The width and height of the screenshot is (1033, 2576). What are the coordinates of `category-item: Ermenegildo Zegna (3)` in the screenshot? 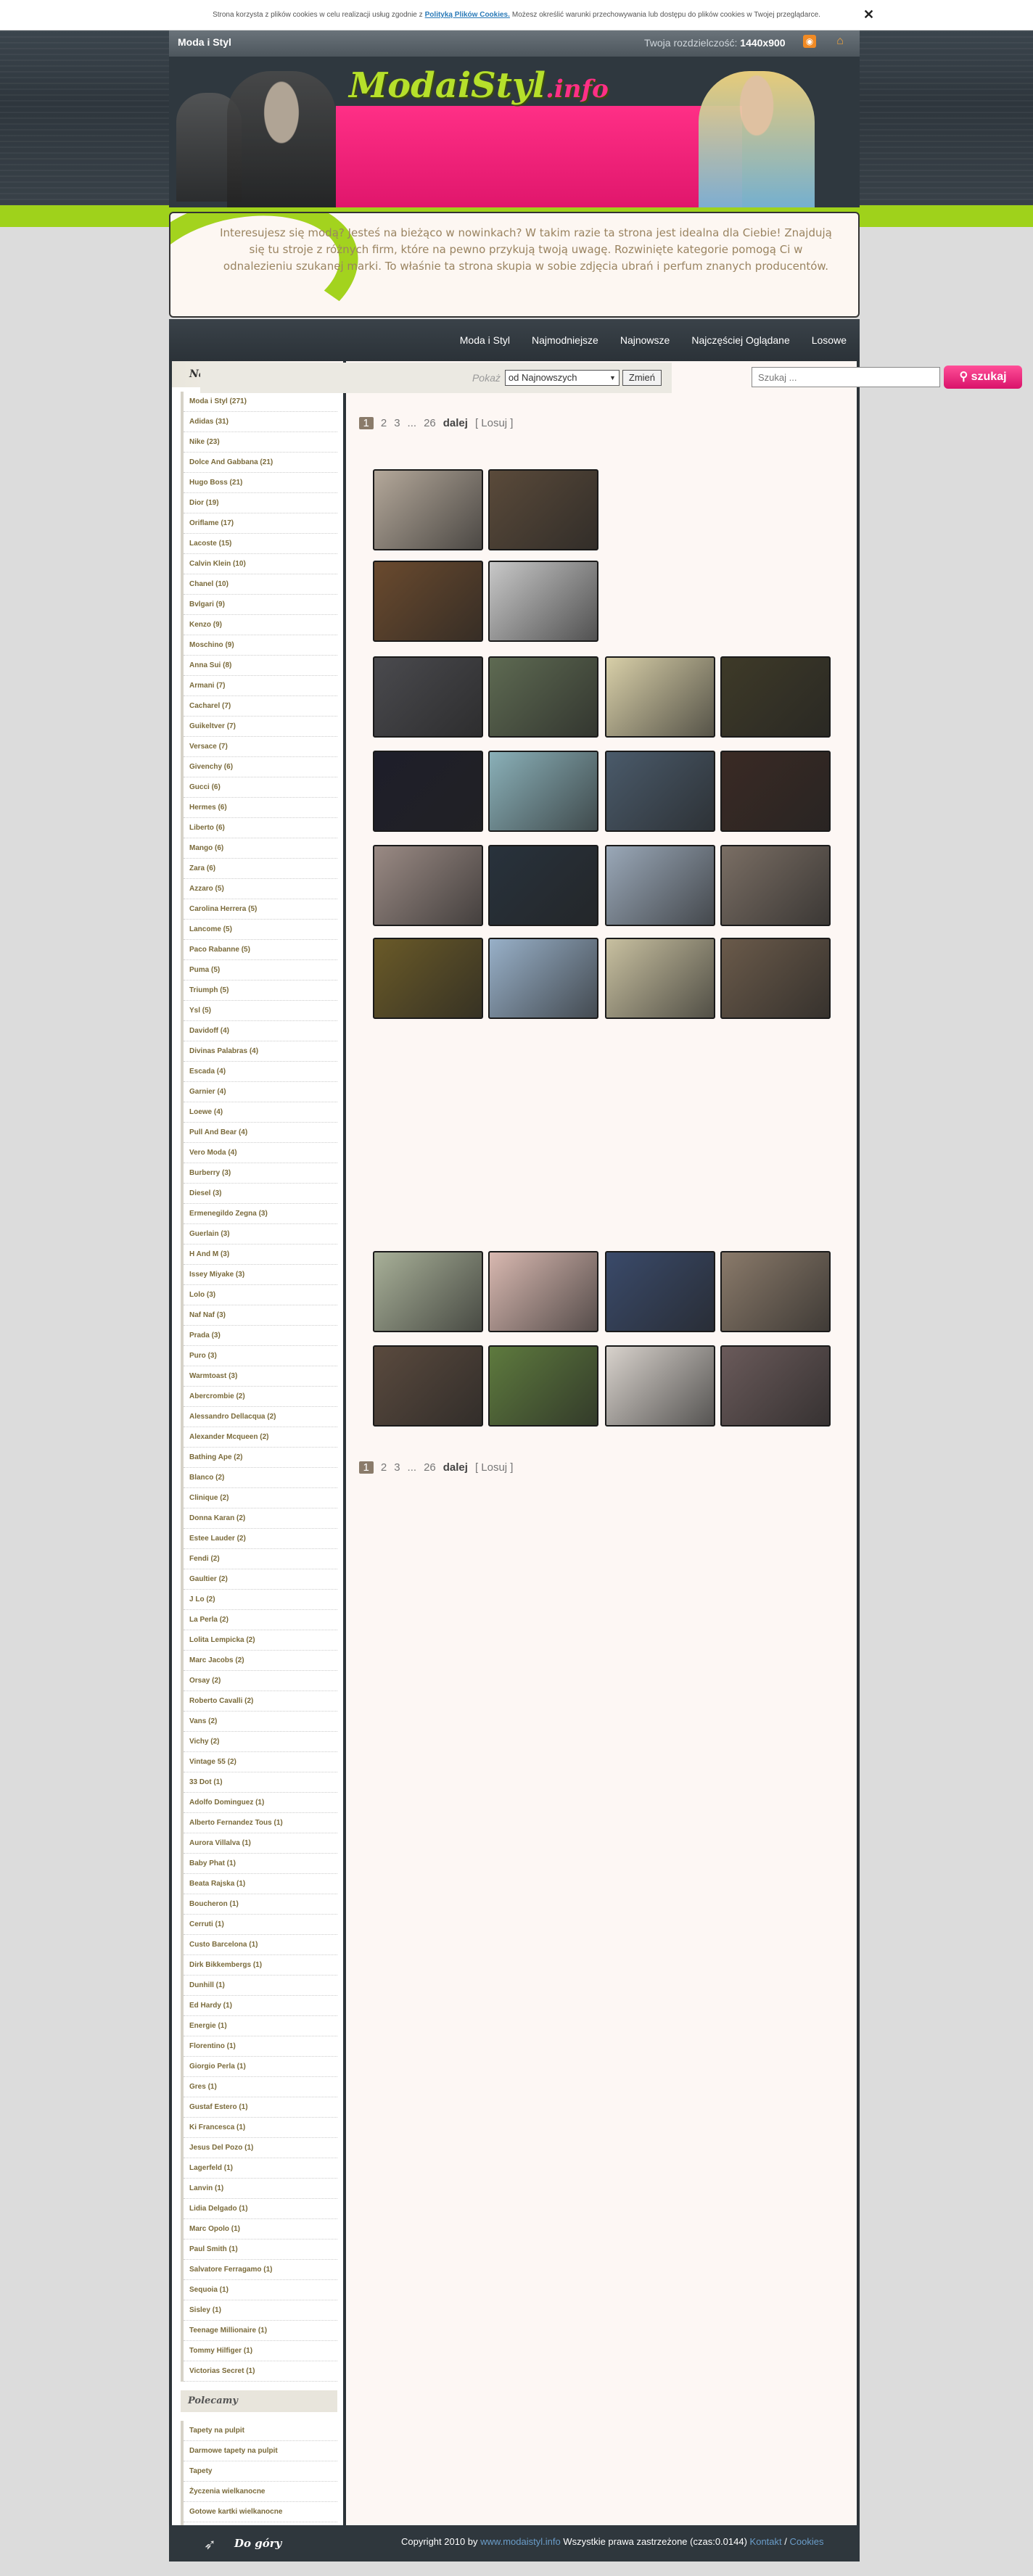 It's located at (260, 1214).